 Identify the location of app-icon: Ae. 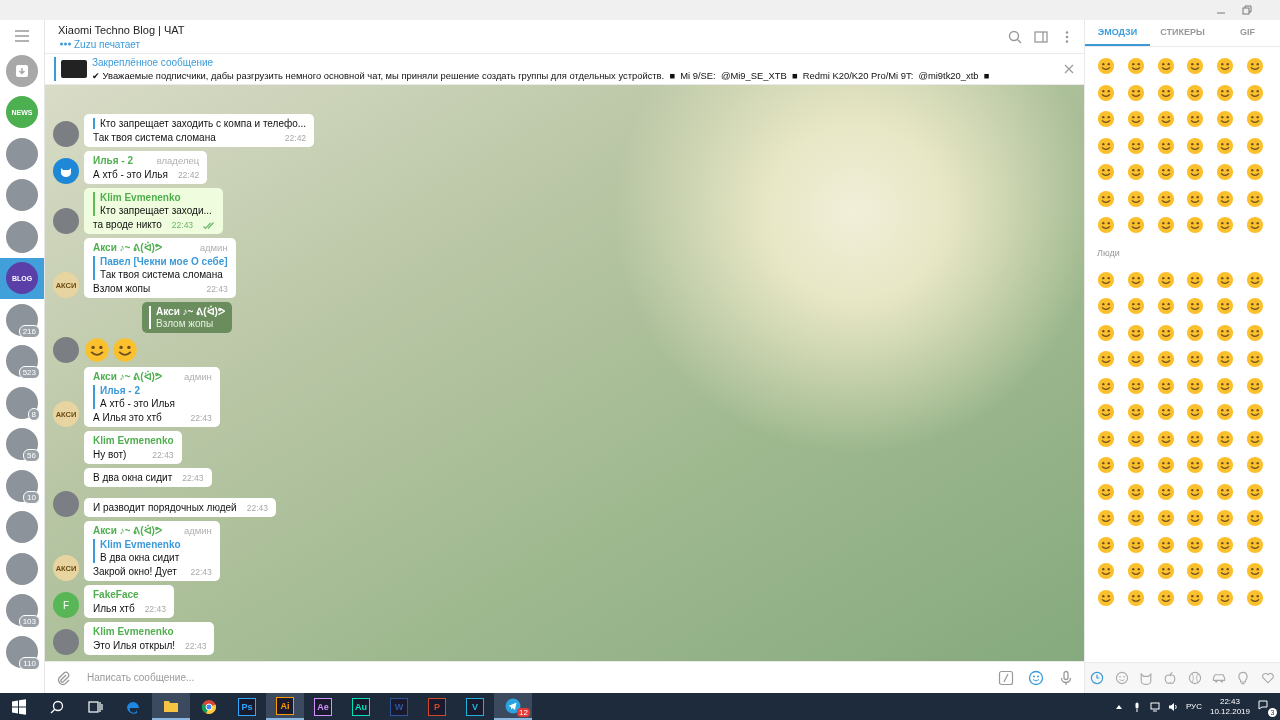
(323, 706).